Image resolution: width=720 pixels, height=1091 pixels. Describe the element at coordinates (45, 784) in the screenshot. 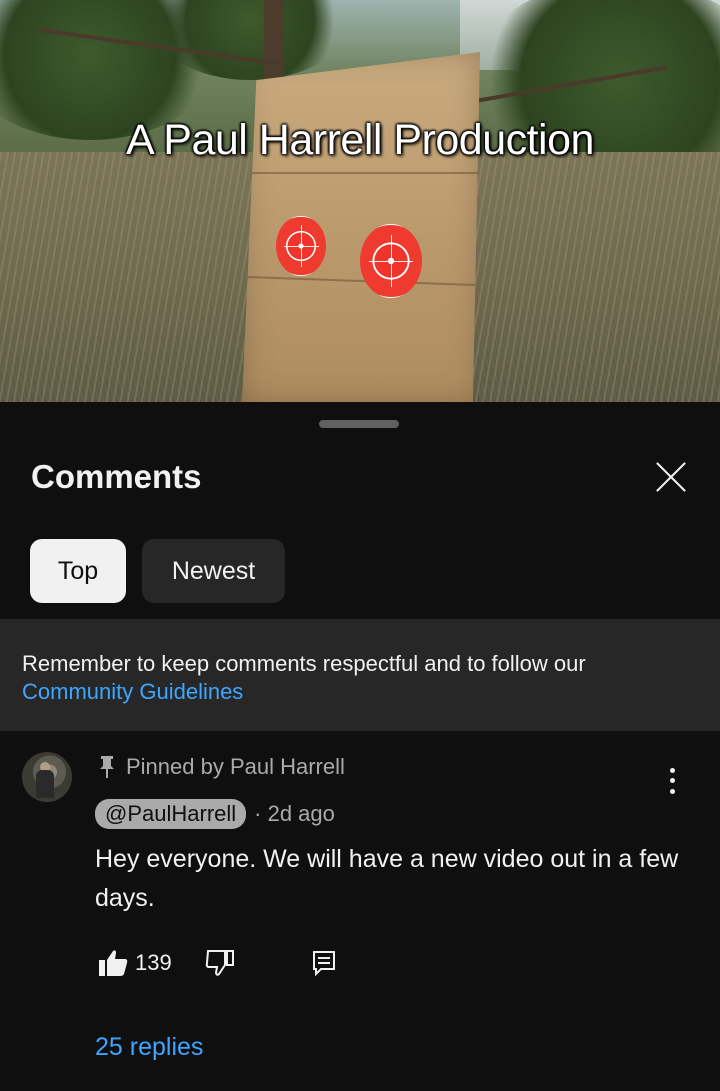

I see `avatar-figure-body` at that location.